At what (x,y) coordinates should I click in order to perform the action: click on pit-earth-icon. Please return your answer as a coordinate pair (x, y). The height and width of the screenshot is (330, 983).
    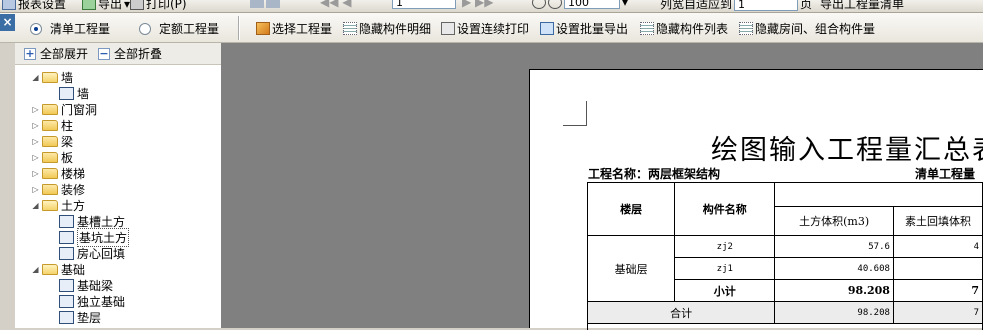
    Looking at the image, I should click on (66, 237).